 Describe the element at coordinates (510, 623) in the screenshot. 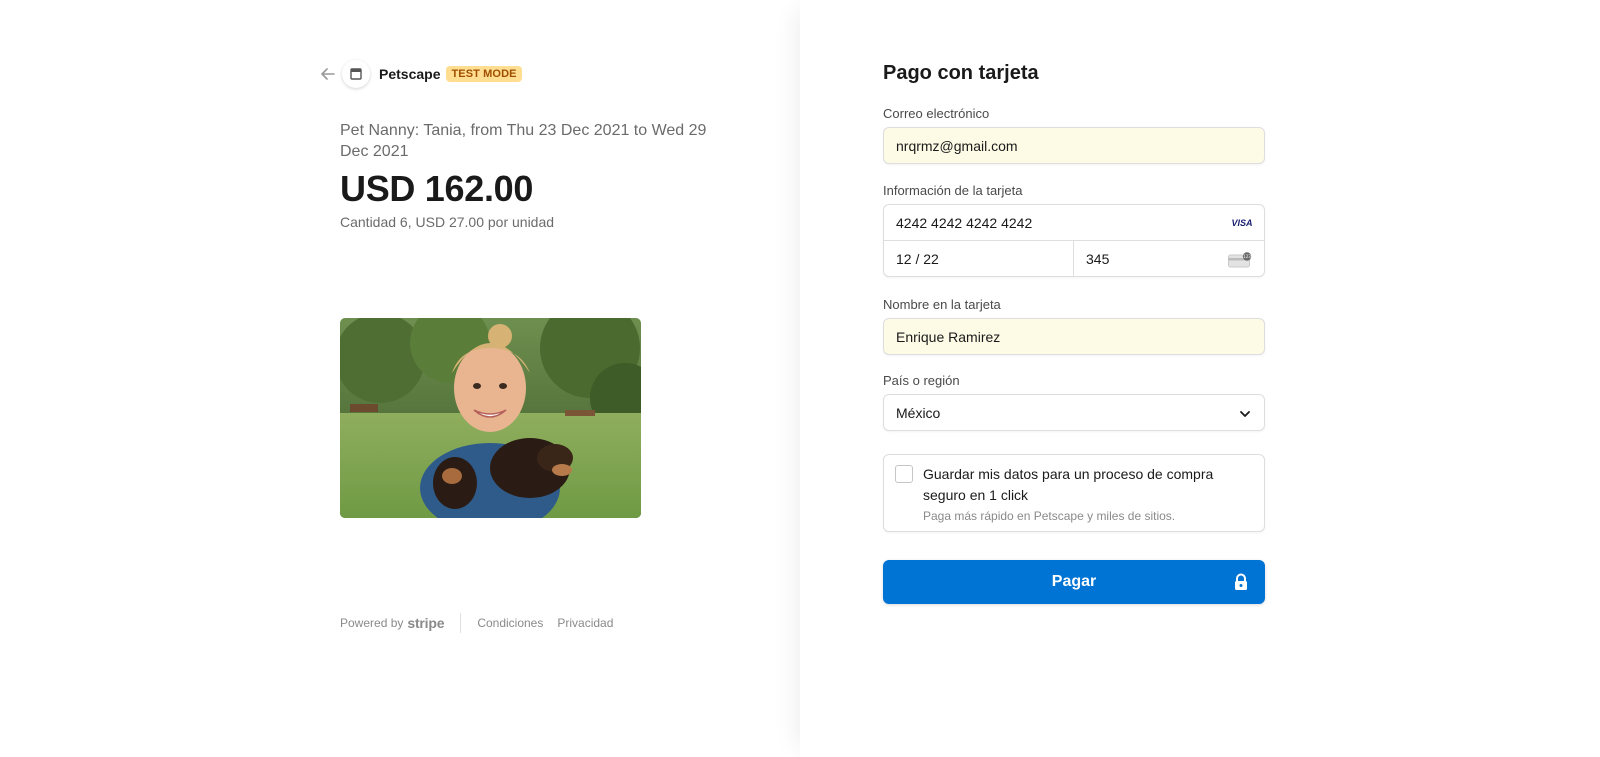

I see `terms-link: Condiciones` at that location.